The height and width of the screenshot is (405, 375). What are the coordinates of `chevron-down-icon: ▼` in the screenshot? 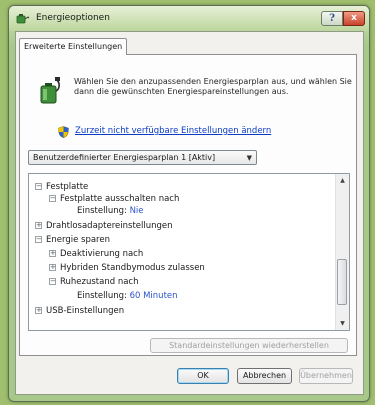 It's located at (249, 158).